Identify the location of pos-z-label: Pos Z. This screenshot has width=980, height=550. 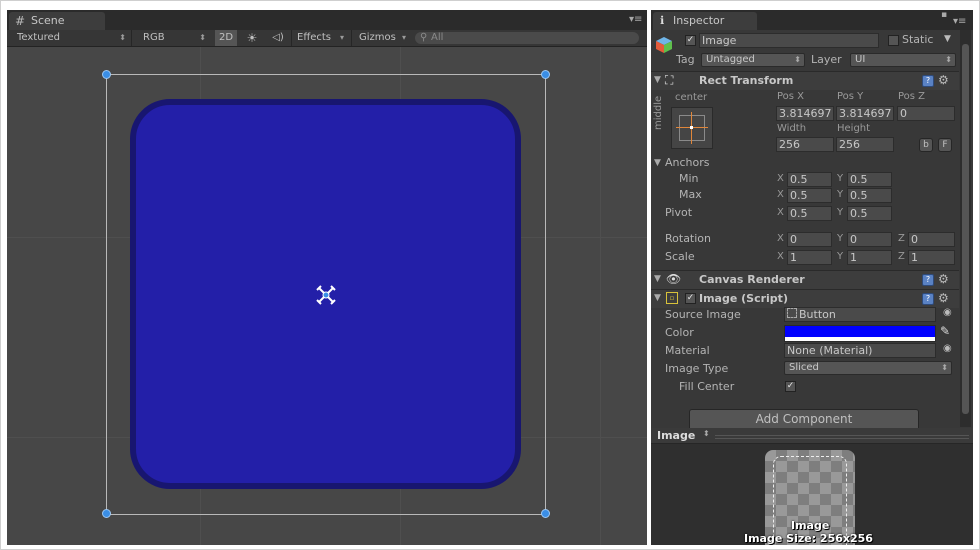
(912, 96).